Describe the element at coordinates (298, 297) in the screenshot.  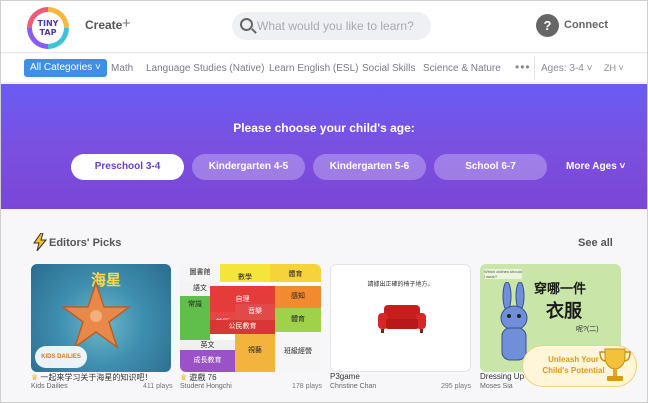
I see `grid-cell: 感知` at that location.